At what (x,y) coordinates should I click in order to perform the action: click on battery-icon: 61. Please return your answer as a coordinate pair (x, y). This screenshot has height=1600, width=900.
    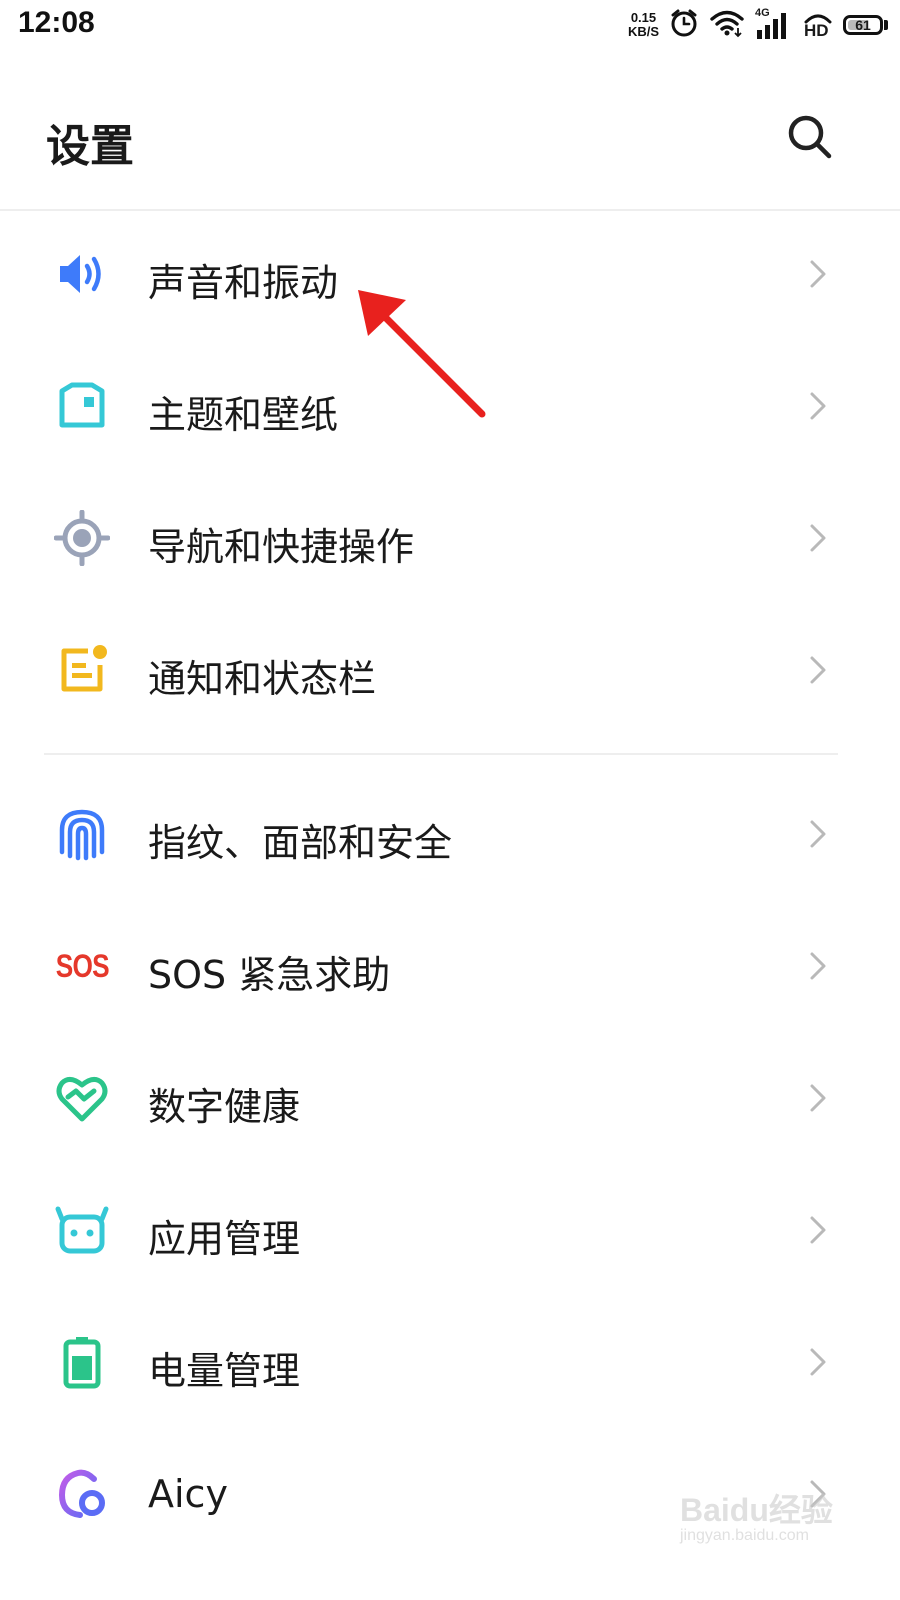
    Looking at the image, I should click on (865, 25).